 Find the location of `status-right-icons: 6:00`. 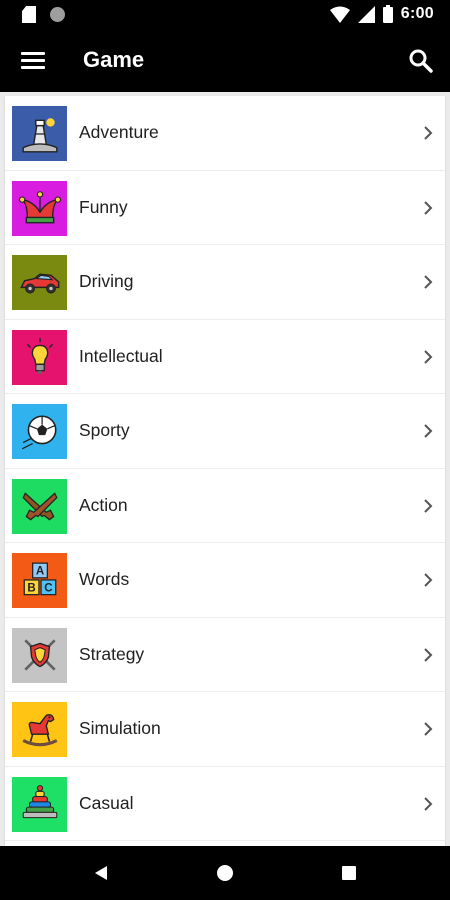

status-right-icons: 6:00 is located at coordinates (381, 14).